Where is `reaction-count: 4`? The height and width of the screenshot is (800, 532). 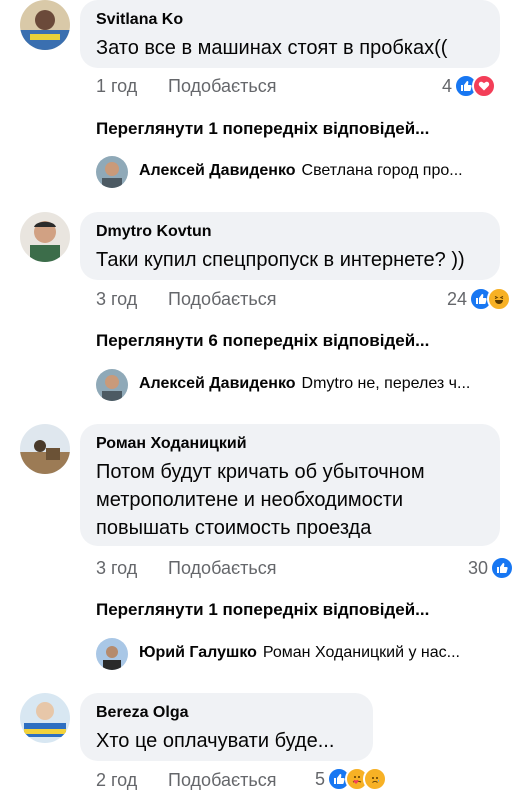 reaction-count: 4 is located at coordinates (447, 85).